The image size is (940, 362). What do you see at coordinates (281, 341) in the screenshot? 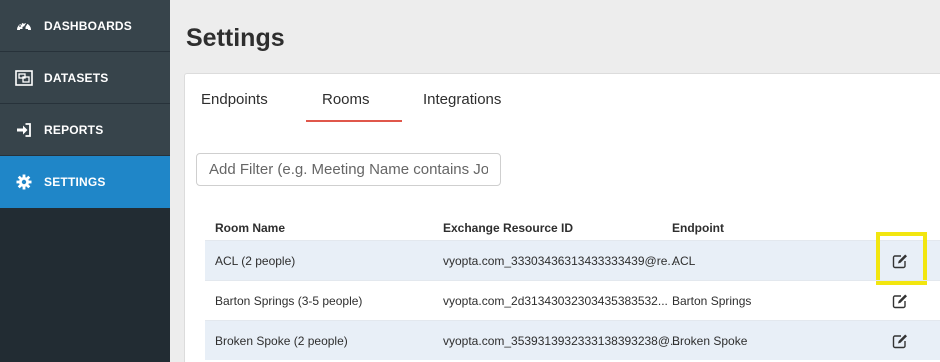
I see `room-name-cell: Broken Spoke (2 people)` at bounding box center [281, 341].